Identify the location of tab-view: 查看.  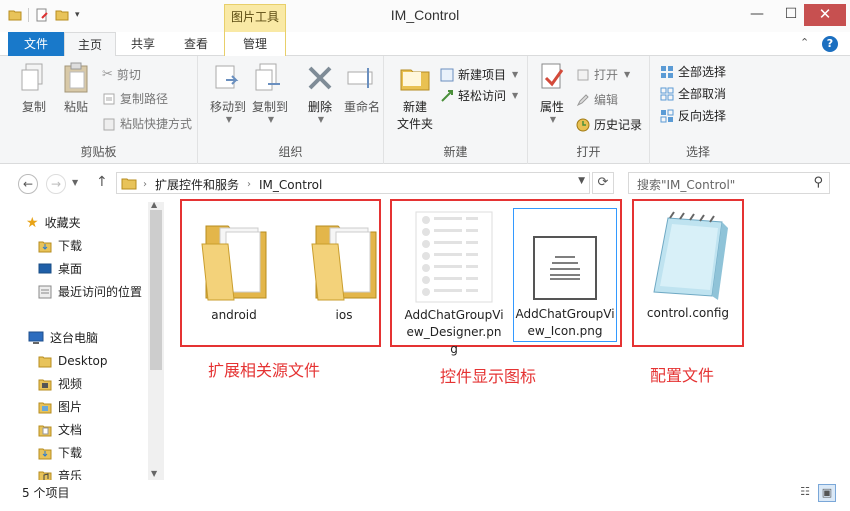
(196, 44).